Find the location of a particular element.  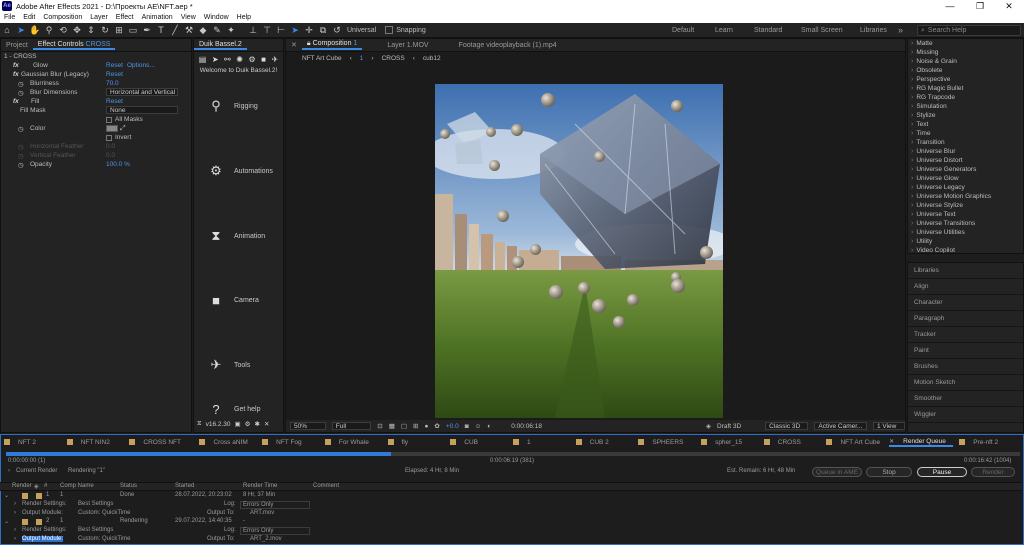

panel-paint: Paint is located at coordinates (965, 351).